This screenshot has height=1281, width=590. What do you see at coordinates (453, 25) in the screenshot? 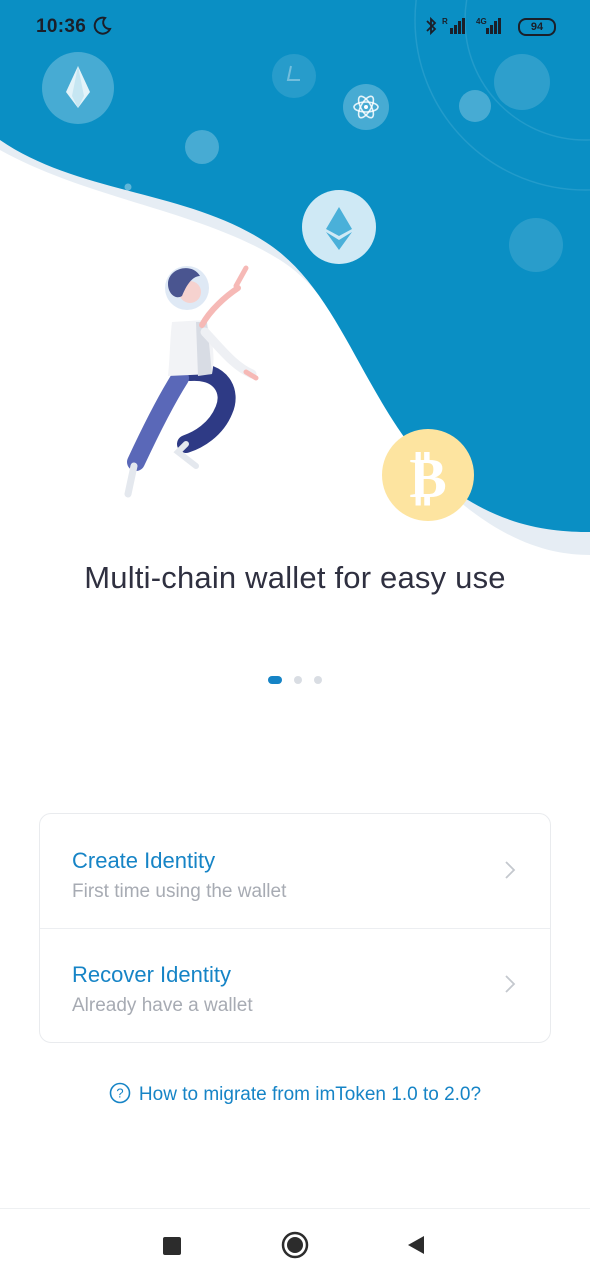
I see `signal-icon: R` at bounding box center [453, 25].